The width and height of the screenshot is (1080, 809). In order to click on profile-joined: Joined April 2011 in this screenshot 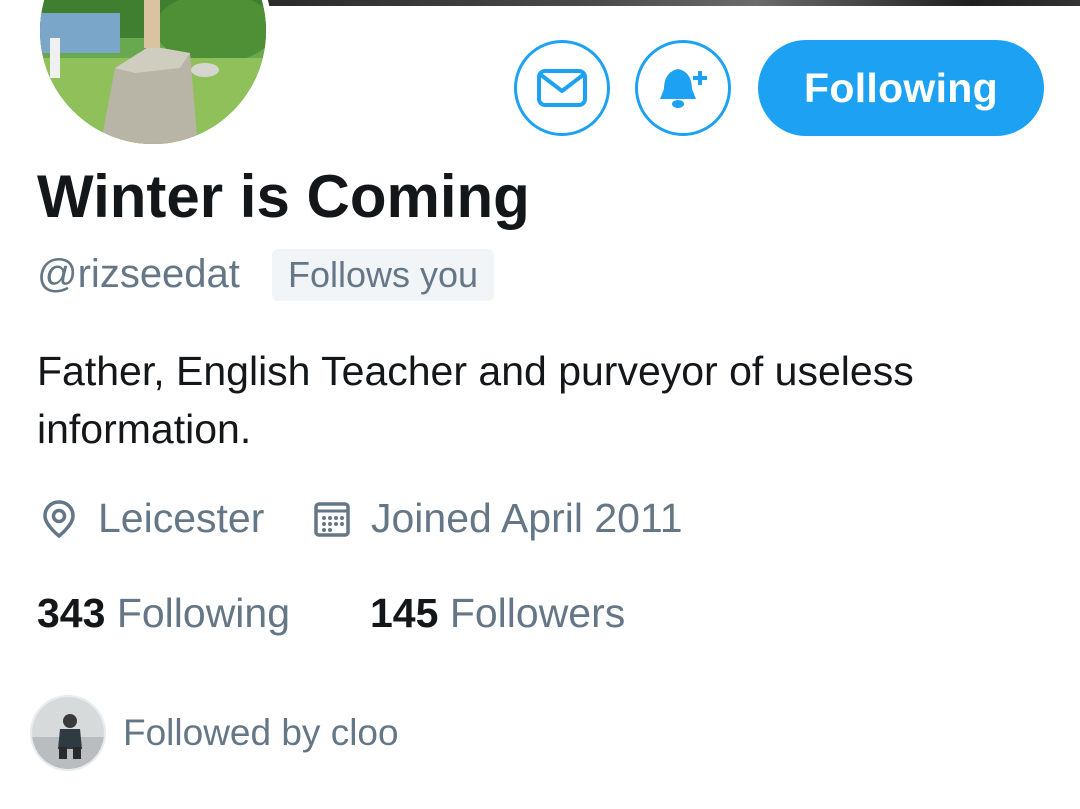, I will do `click(498, 518)`.